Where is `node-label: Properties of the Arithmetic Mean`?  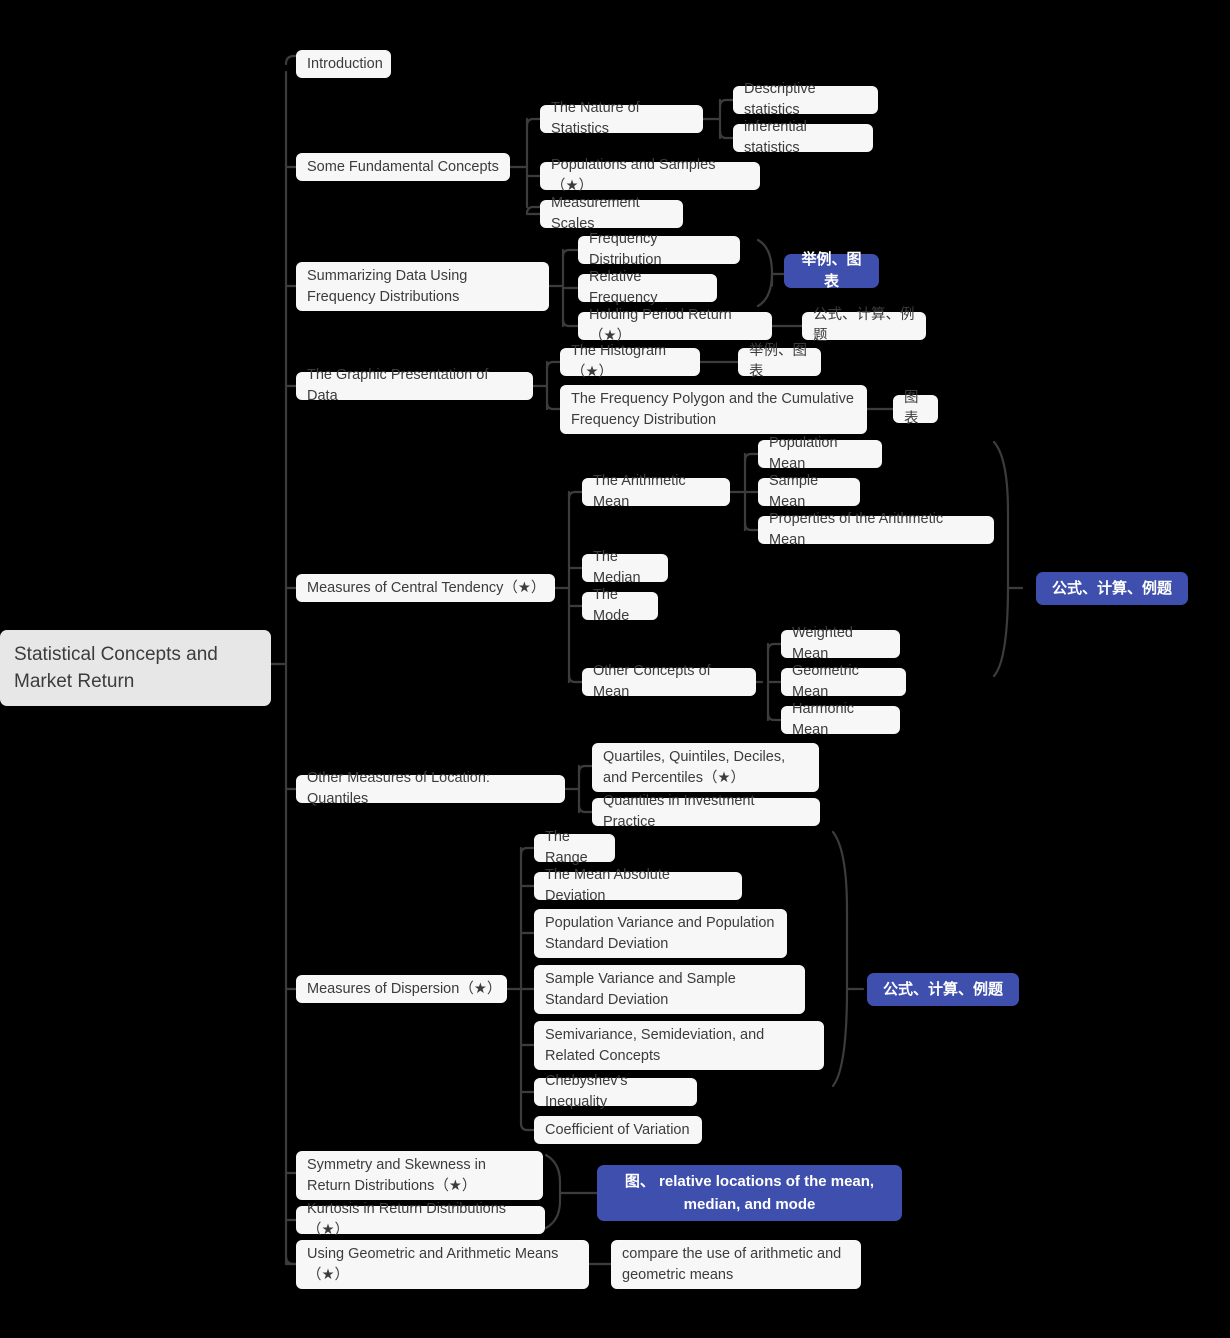
node-label: Properties of the Arithmetic Mean is located at coordinates (856, 529).